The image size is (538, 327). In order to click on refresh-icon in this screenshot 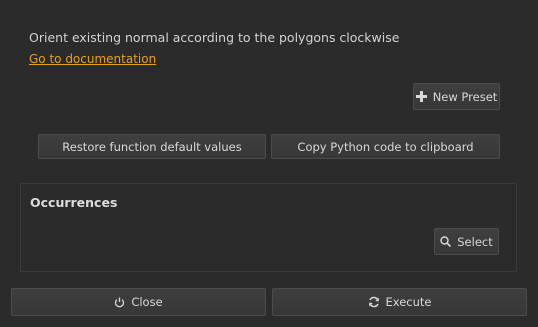, I will do `click(374, 302)`.